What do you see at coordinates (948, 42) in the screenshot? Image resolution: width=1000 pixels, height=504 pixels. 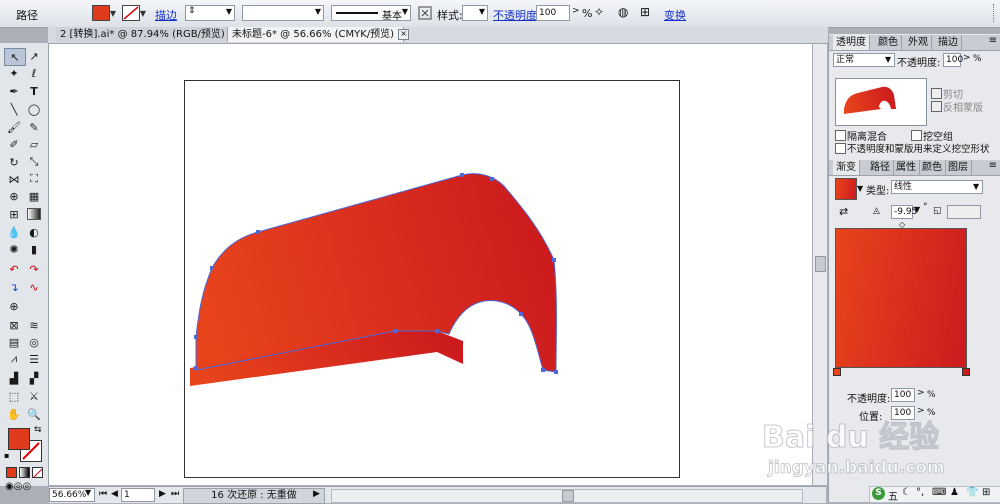 I see `tab-stroke: 描边` at bounding box center [948, 42].